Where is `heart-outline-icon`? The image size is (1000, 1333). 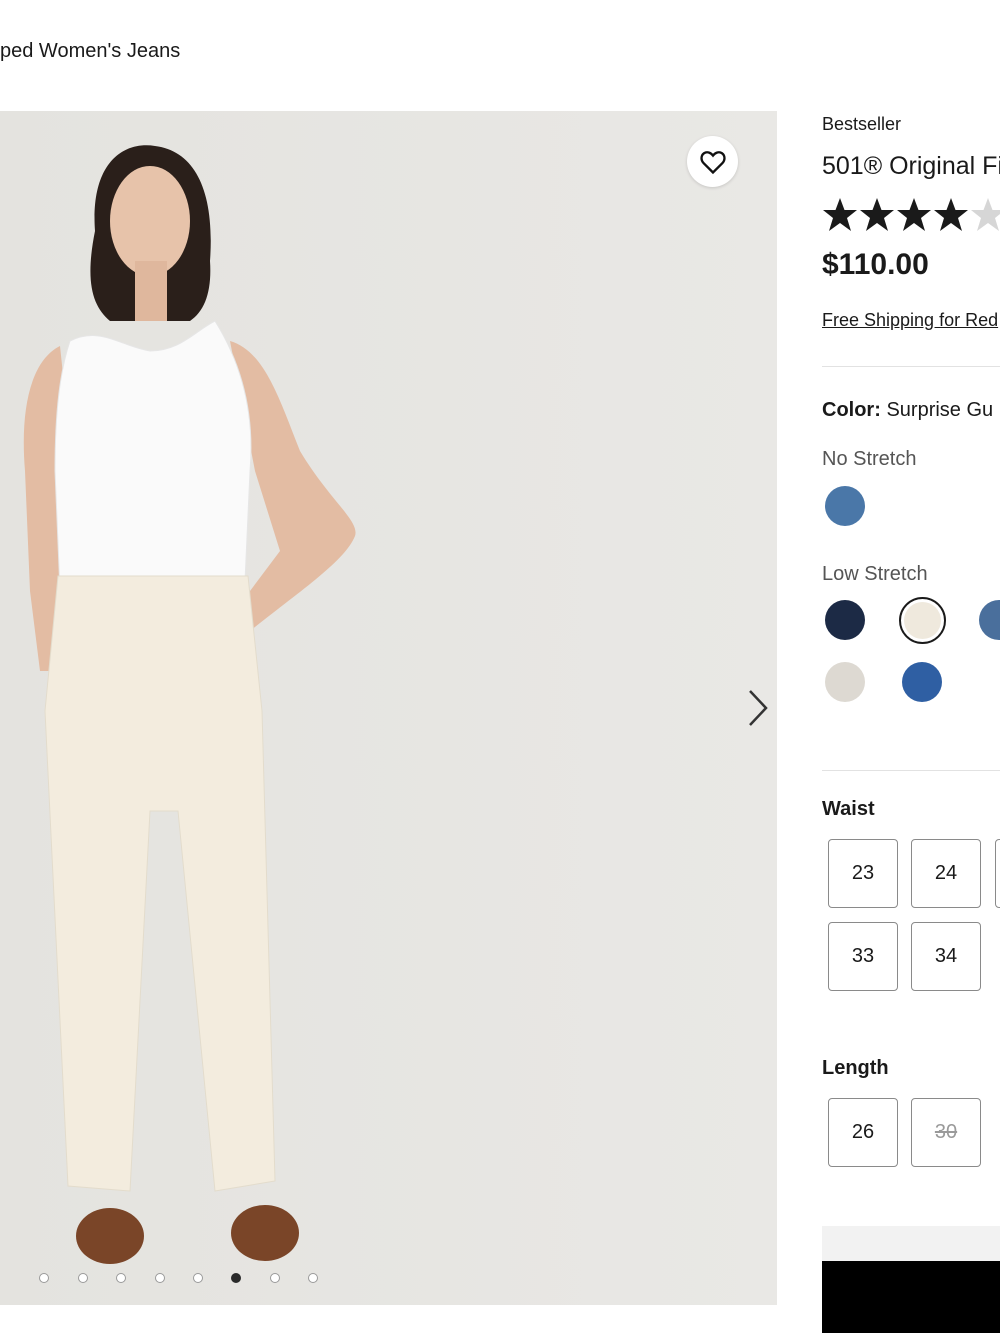 heart-outline-icon is located at coordinates (712, 162).